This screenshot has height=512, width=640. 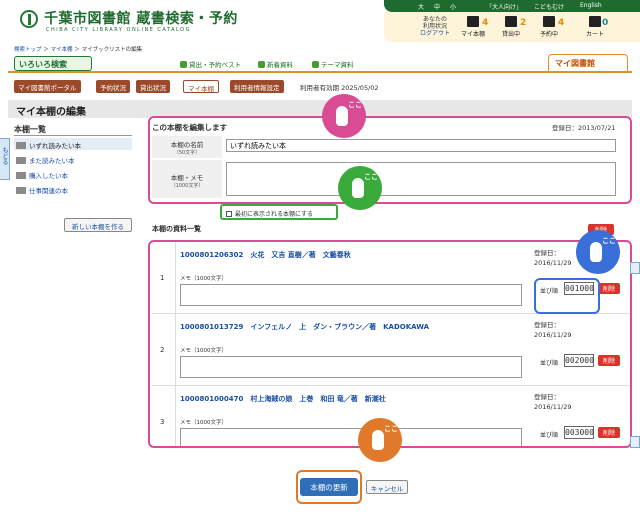 I want to click on memo-label: 本棚・メモ （1000文字）, so click(x=187, y=179).